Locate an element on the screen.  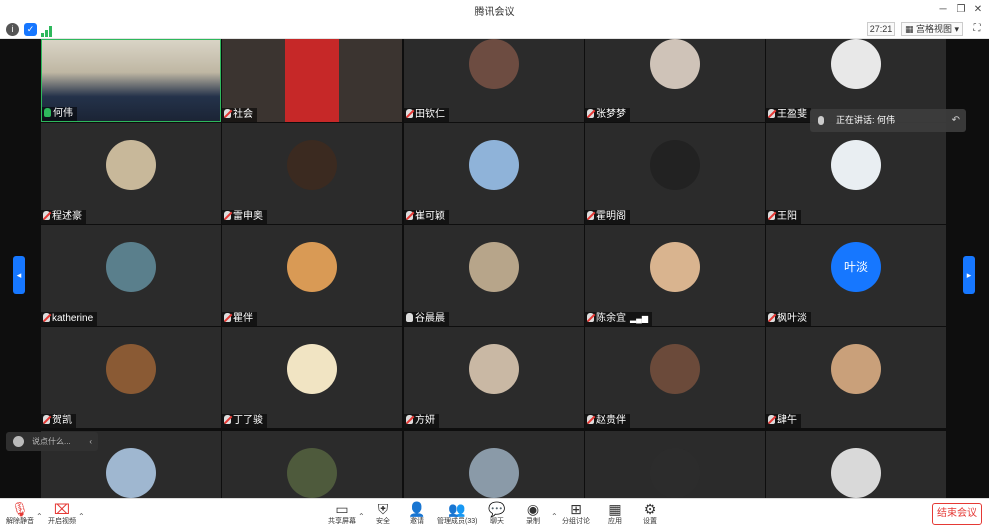
participant-tile: 田钦仁 is located at coordinates (494, 80).